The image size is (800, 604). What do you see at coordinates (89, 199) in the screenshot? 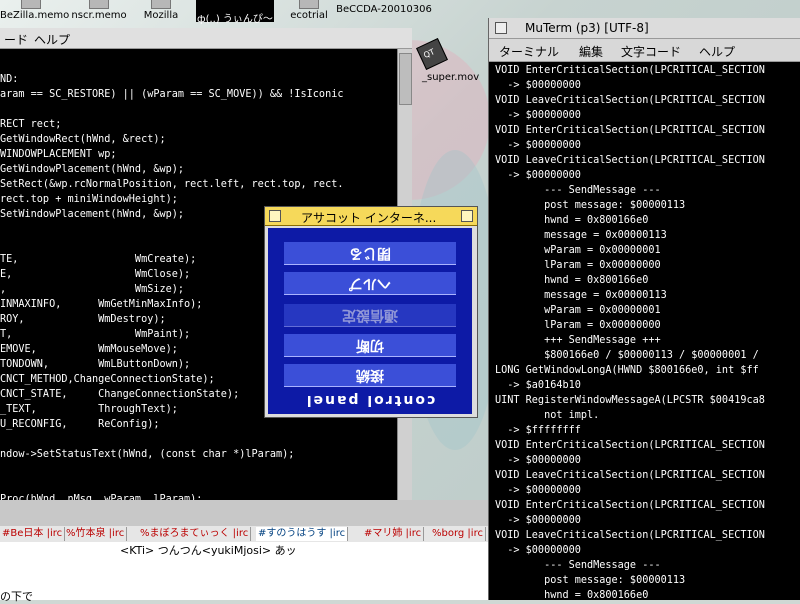
I see `text-line: rect.top + miniWindowHeight);` at bounding box center [89, 199].